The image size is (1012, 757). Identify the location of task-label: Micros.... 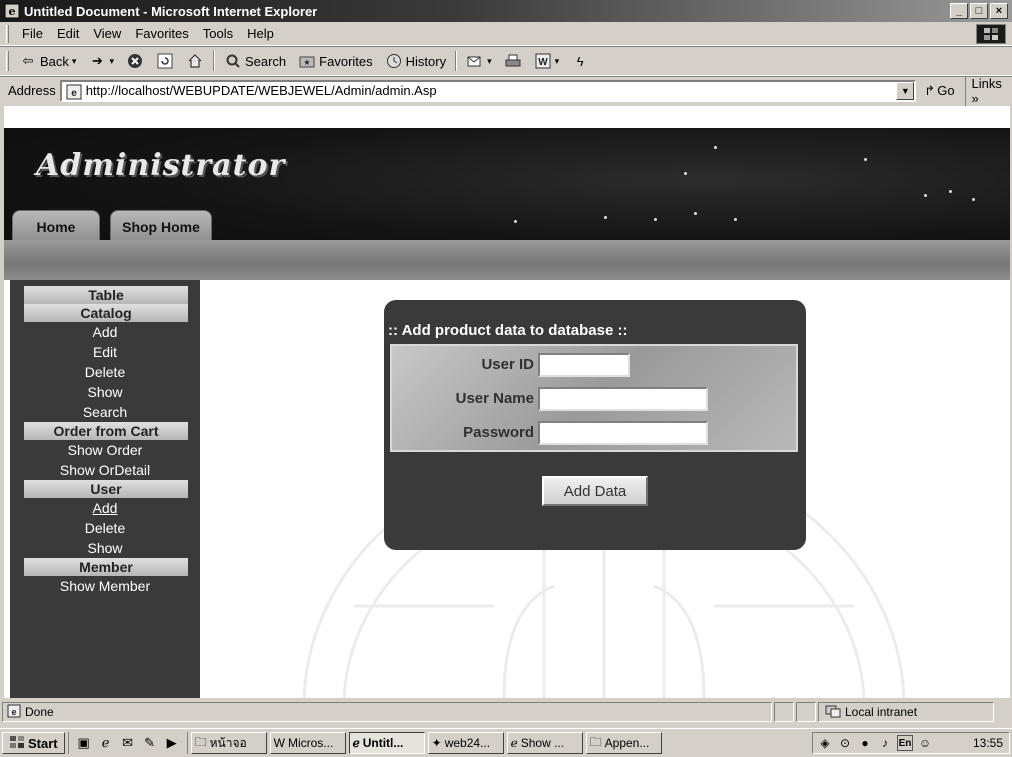
(310, 743).